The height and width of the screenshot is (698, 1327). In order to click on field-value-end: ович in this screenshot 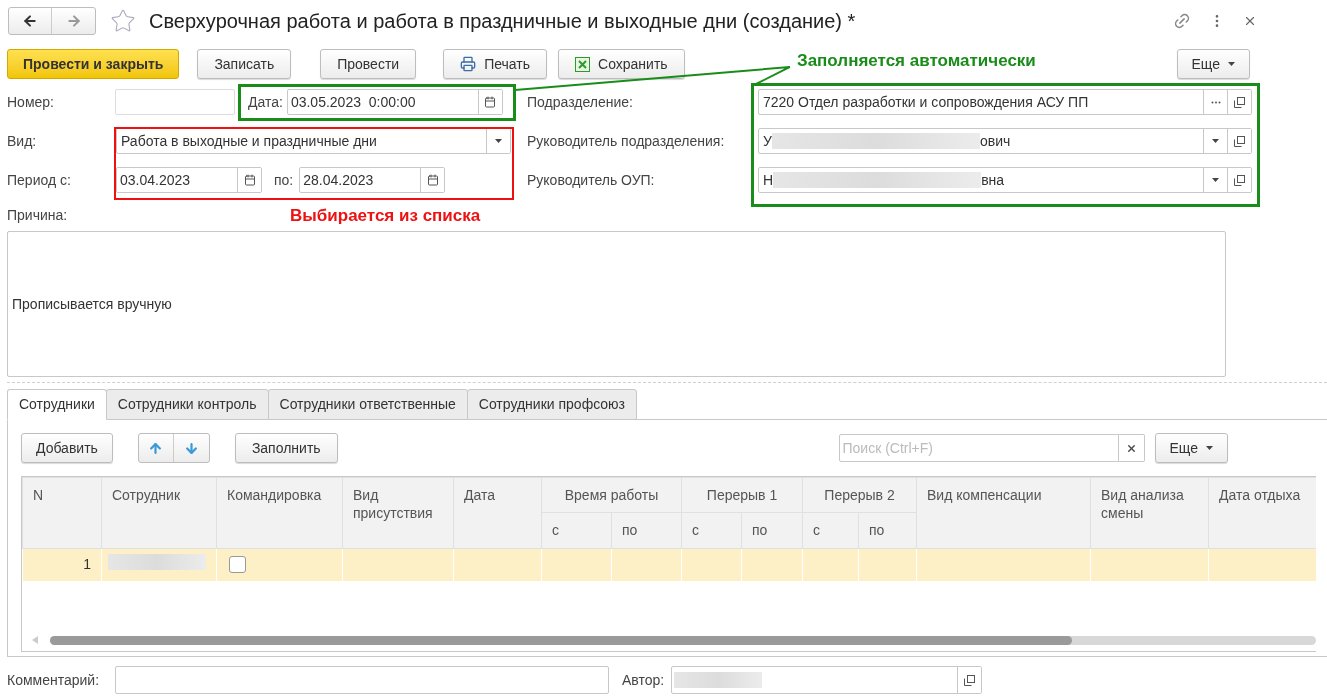, I will do `click(995, 141)`.